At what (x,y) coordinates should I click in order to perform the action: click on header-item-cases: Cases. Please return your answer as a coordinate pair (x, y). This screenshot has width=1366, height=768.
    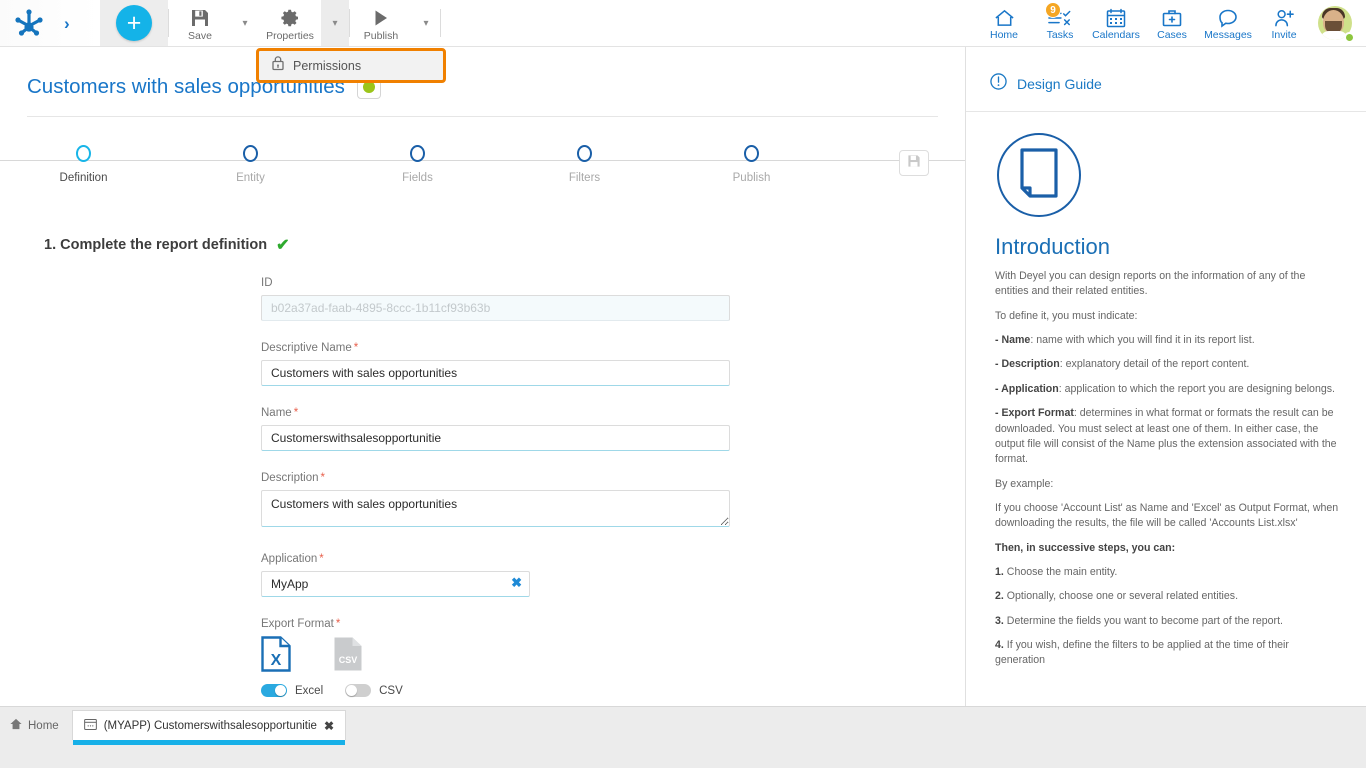
    Looking at the image, I should click on (1172, 23).